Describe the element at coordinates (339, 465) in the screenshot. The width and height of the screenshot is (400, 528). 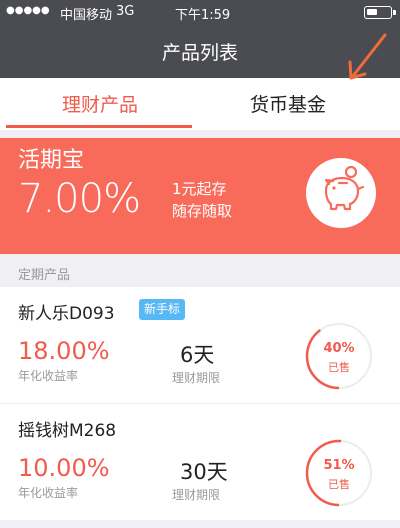
I see `sold-percent: 51%` at that location.